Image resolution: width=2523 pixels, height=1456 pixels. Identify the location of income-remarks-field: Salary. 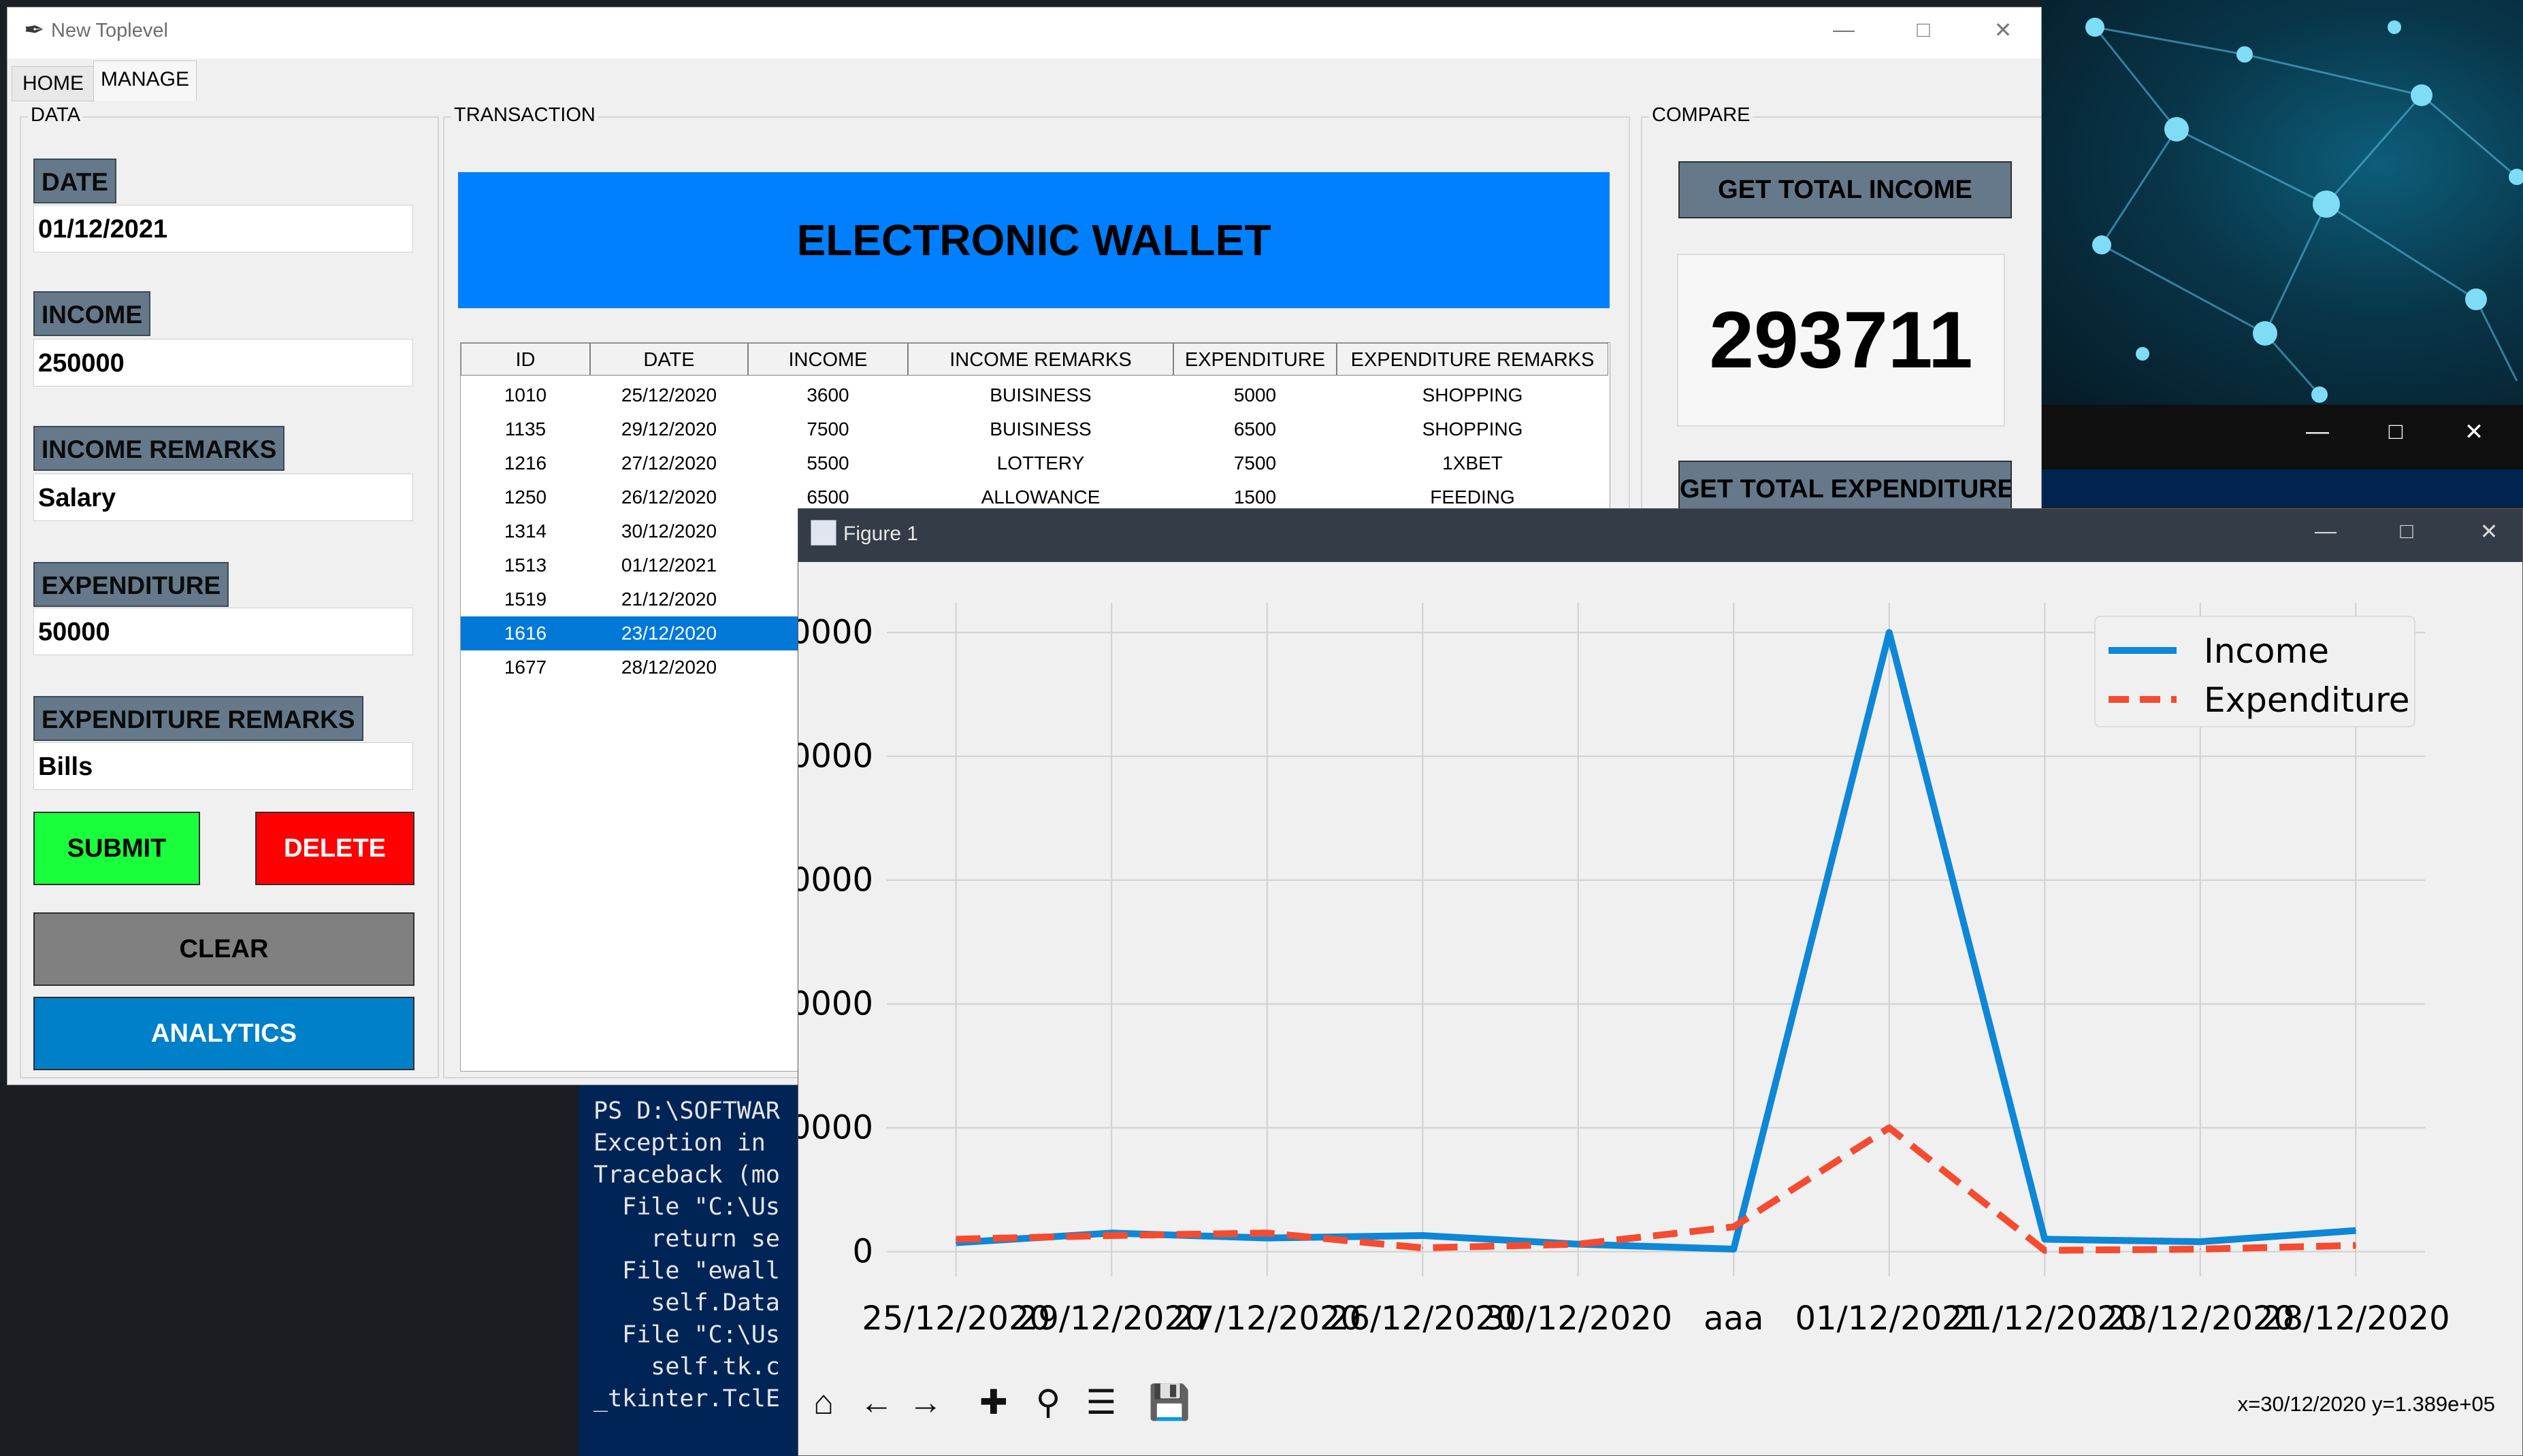
(223, 498).